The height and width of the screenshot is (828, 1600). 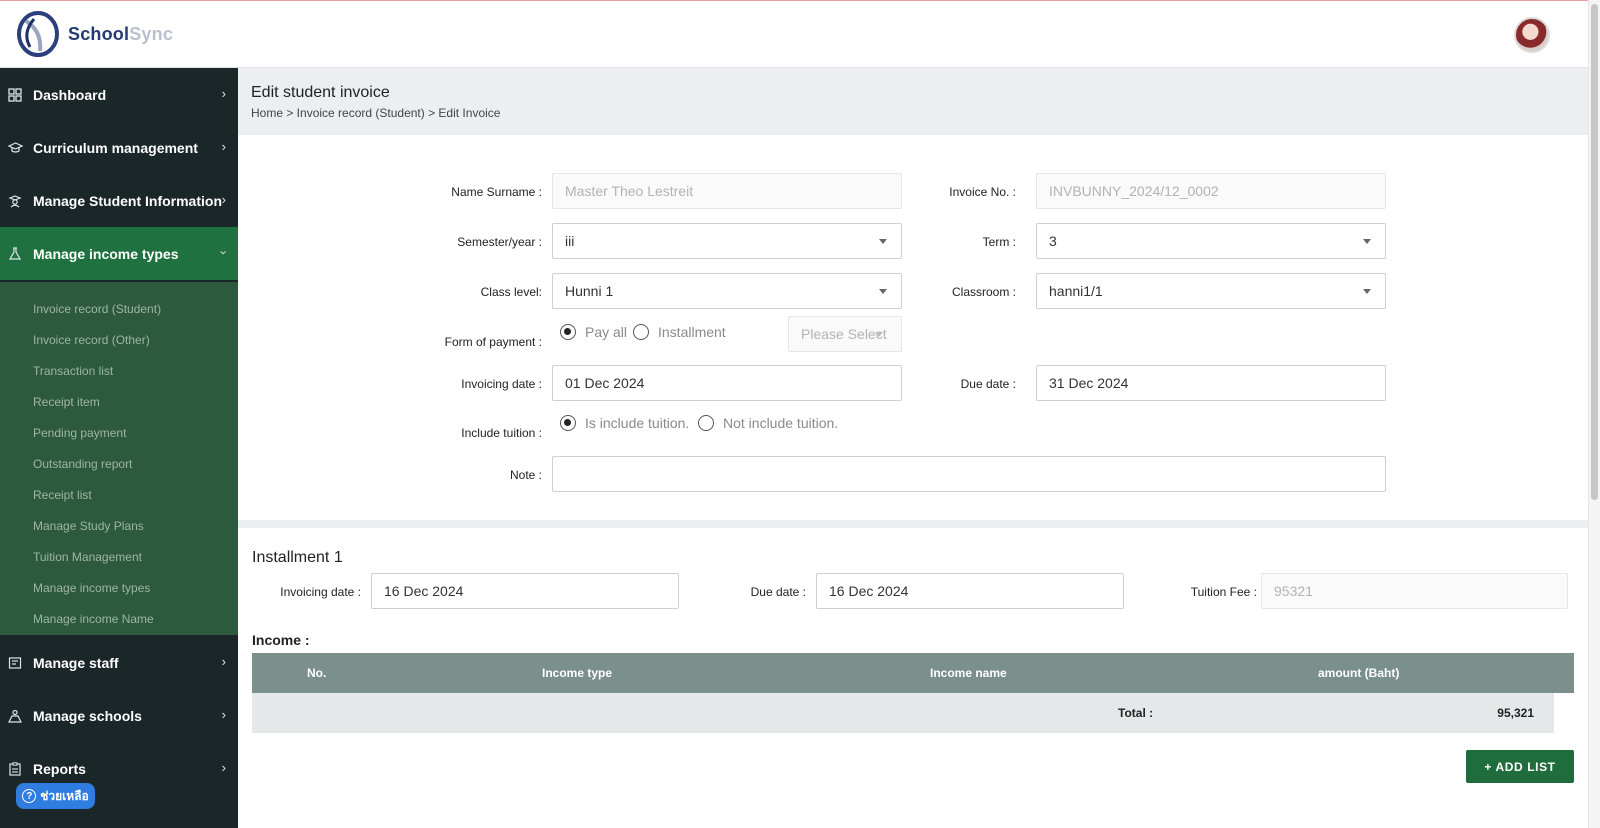 What do you see at coordinates (501, 384) in the screenshot?
I see `invoicing-date-label: Invoicing date :` at bounding box center [501, 384].